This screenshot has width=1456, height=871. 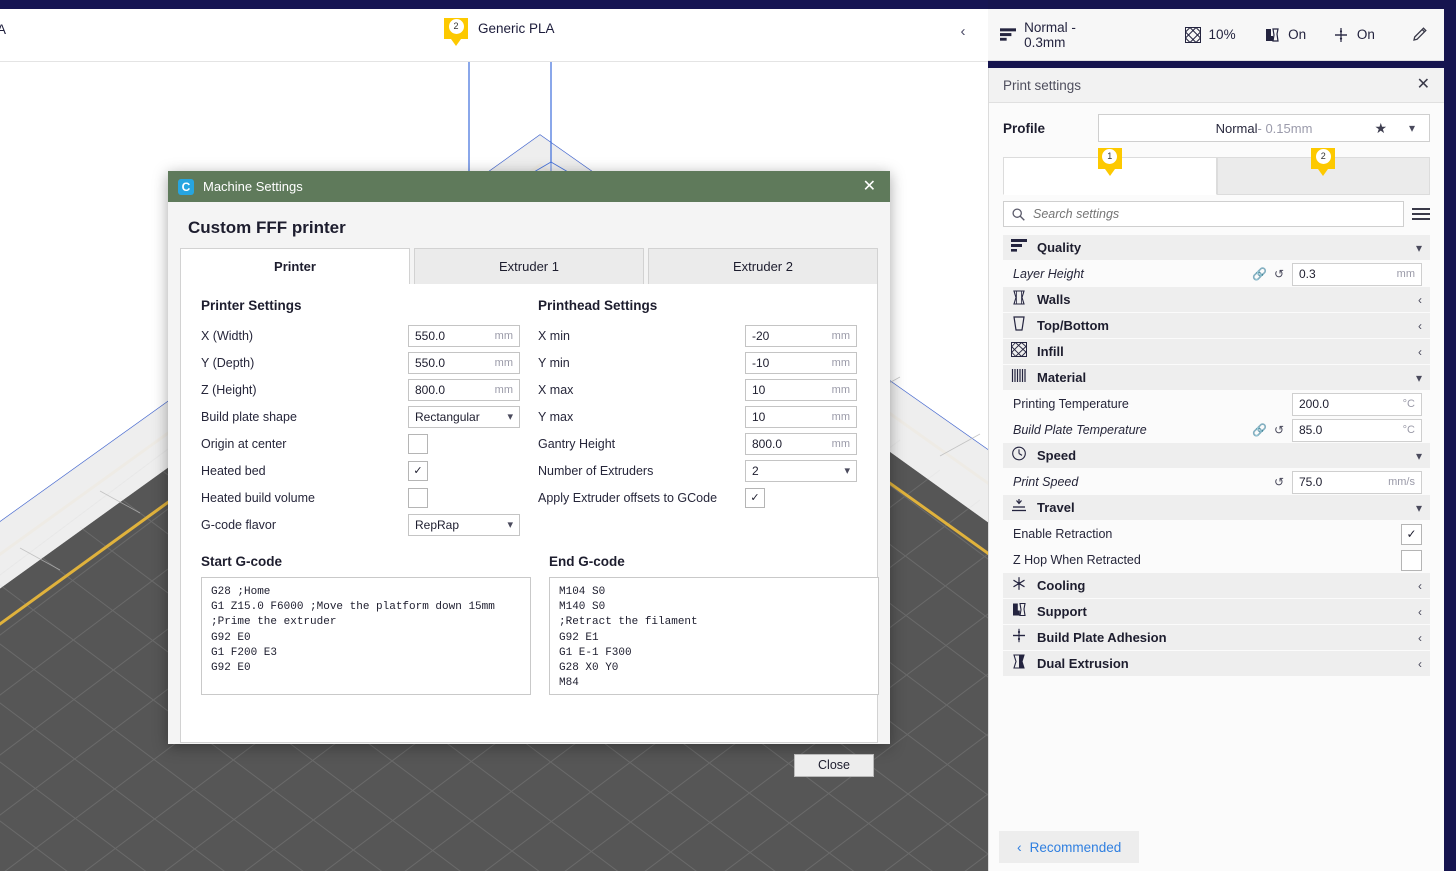 I want to click on setting-value-box: 0.3 mm, so click(x=1357, y=274).